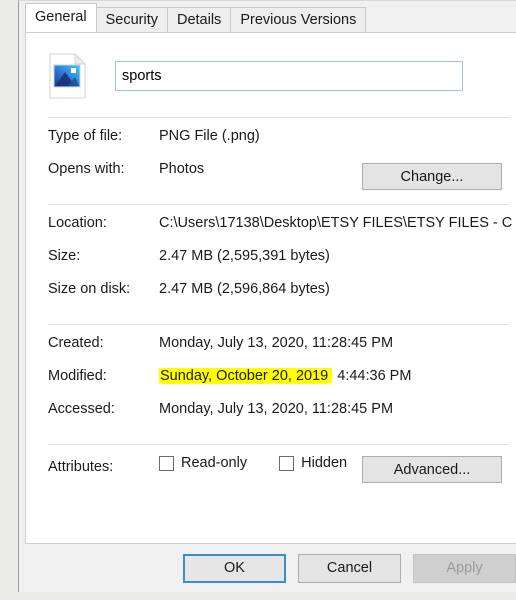  What do you see at coordinates (349, 568) in the screenshot?
I see `cancel-button: Cancel` at bounding box center [349, 568].